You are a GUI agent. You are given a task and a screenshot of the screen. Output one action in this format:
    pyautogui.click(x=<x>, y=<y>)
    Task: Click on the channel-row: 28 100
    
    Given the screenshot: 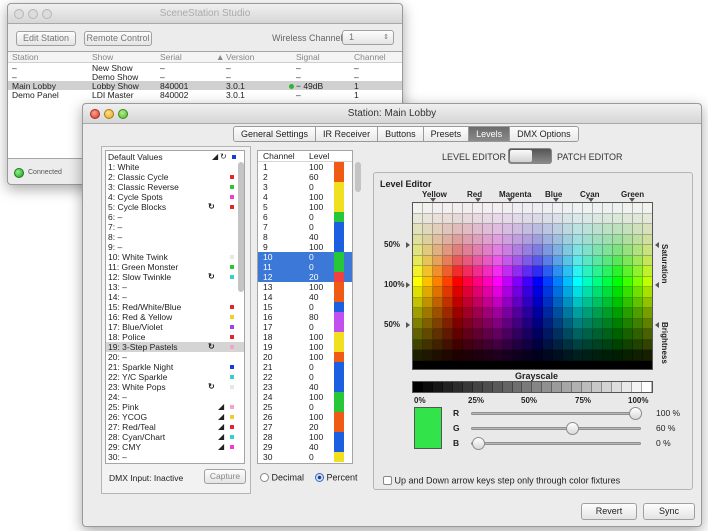 What is the action you would take?
    pyautogui.click(x=305, y=437)
    